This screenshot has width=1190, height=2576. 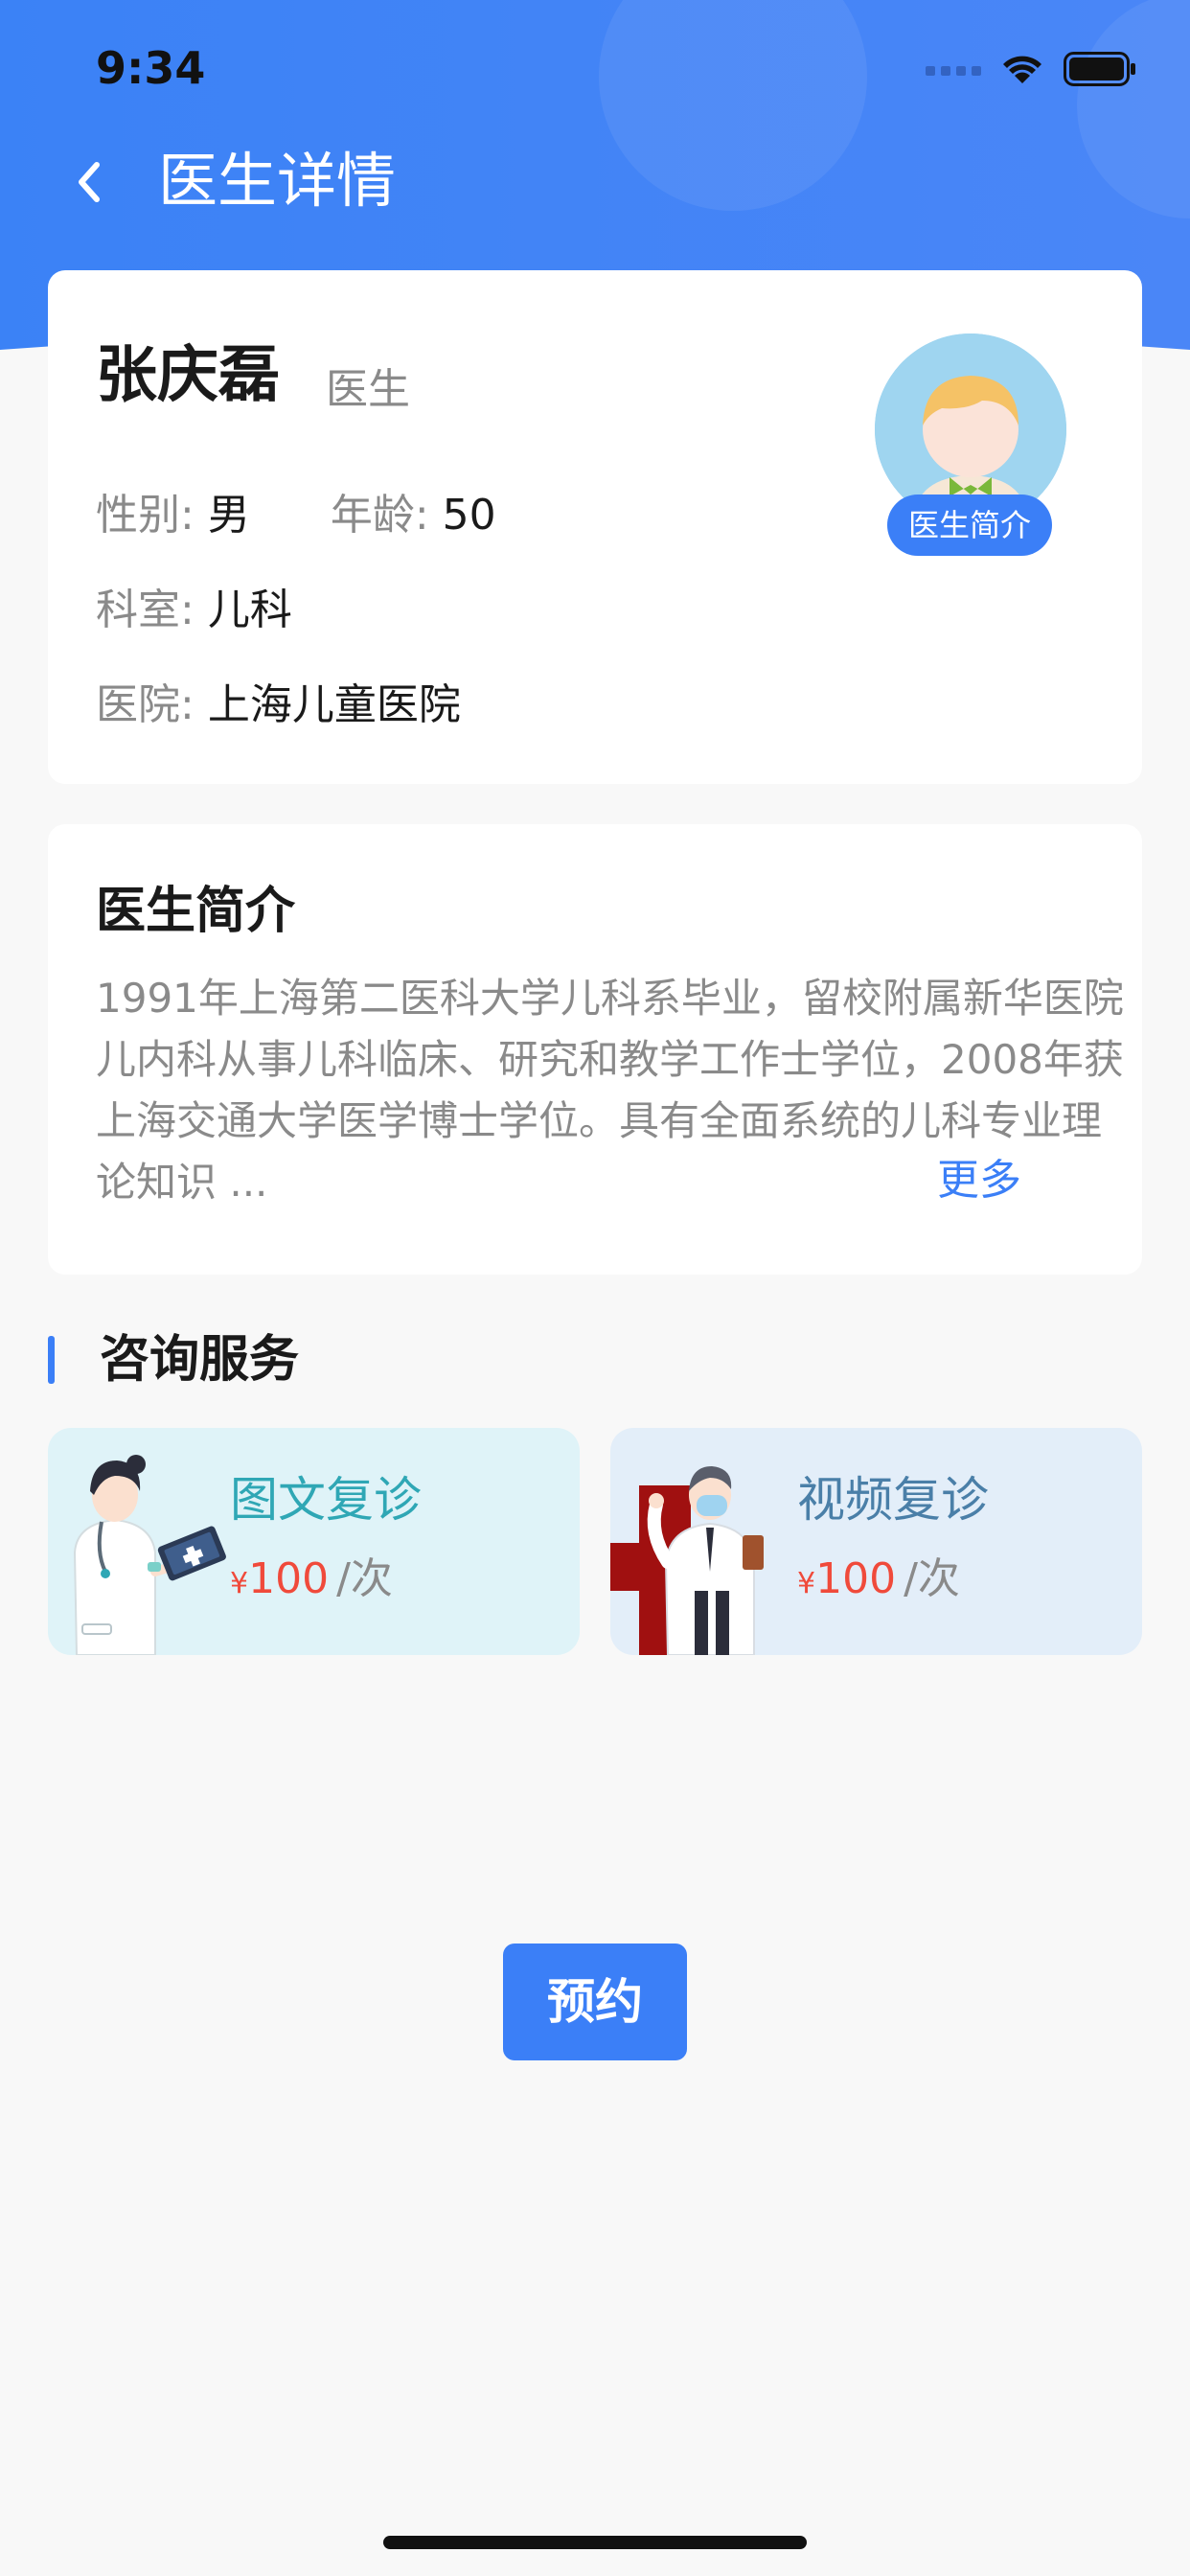 What do you see at coordinates (368, 389) in the screenshot?
I see `doctor-title: 医生` at bounding box center [368, 389].